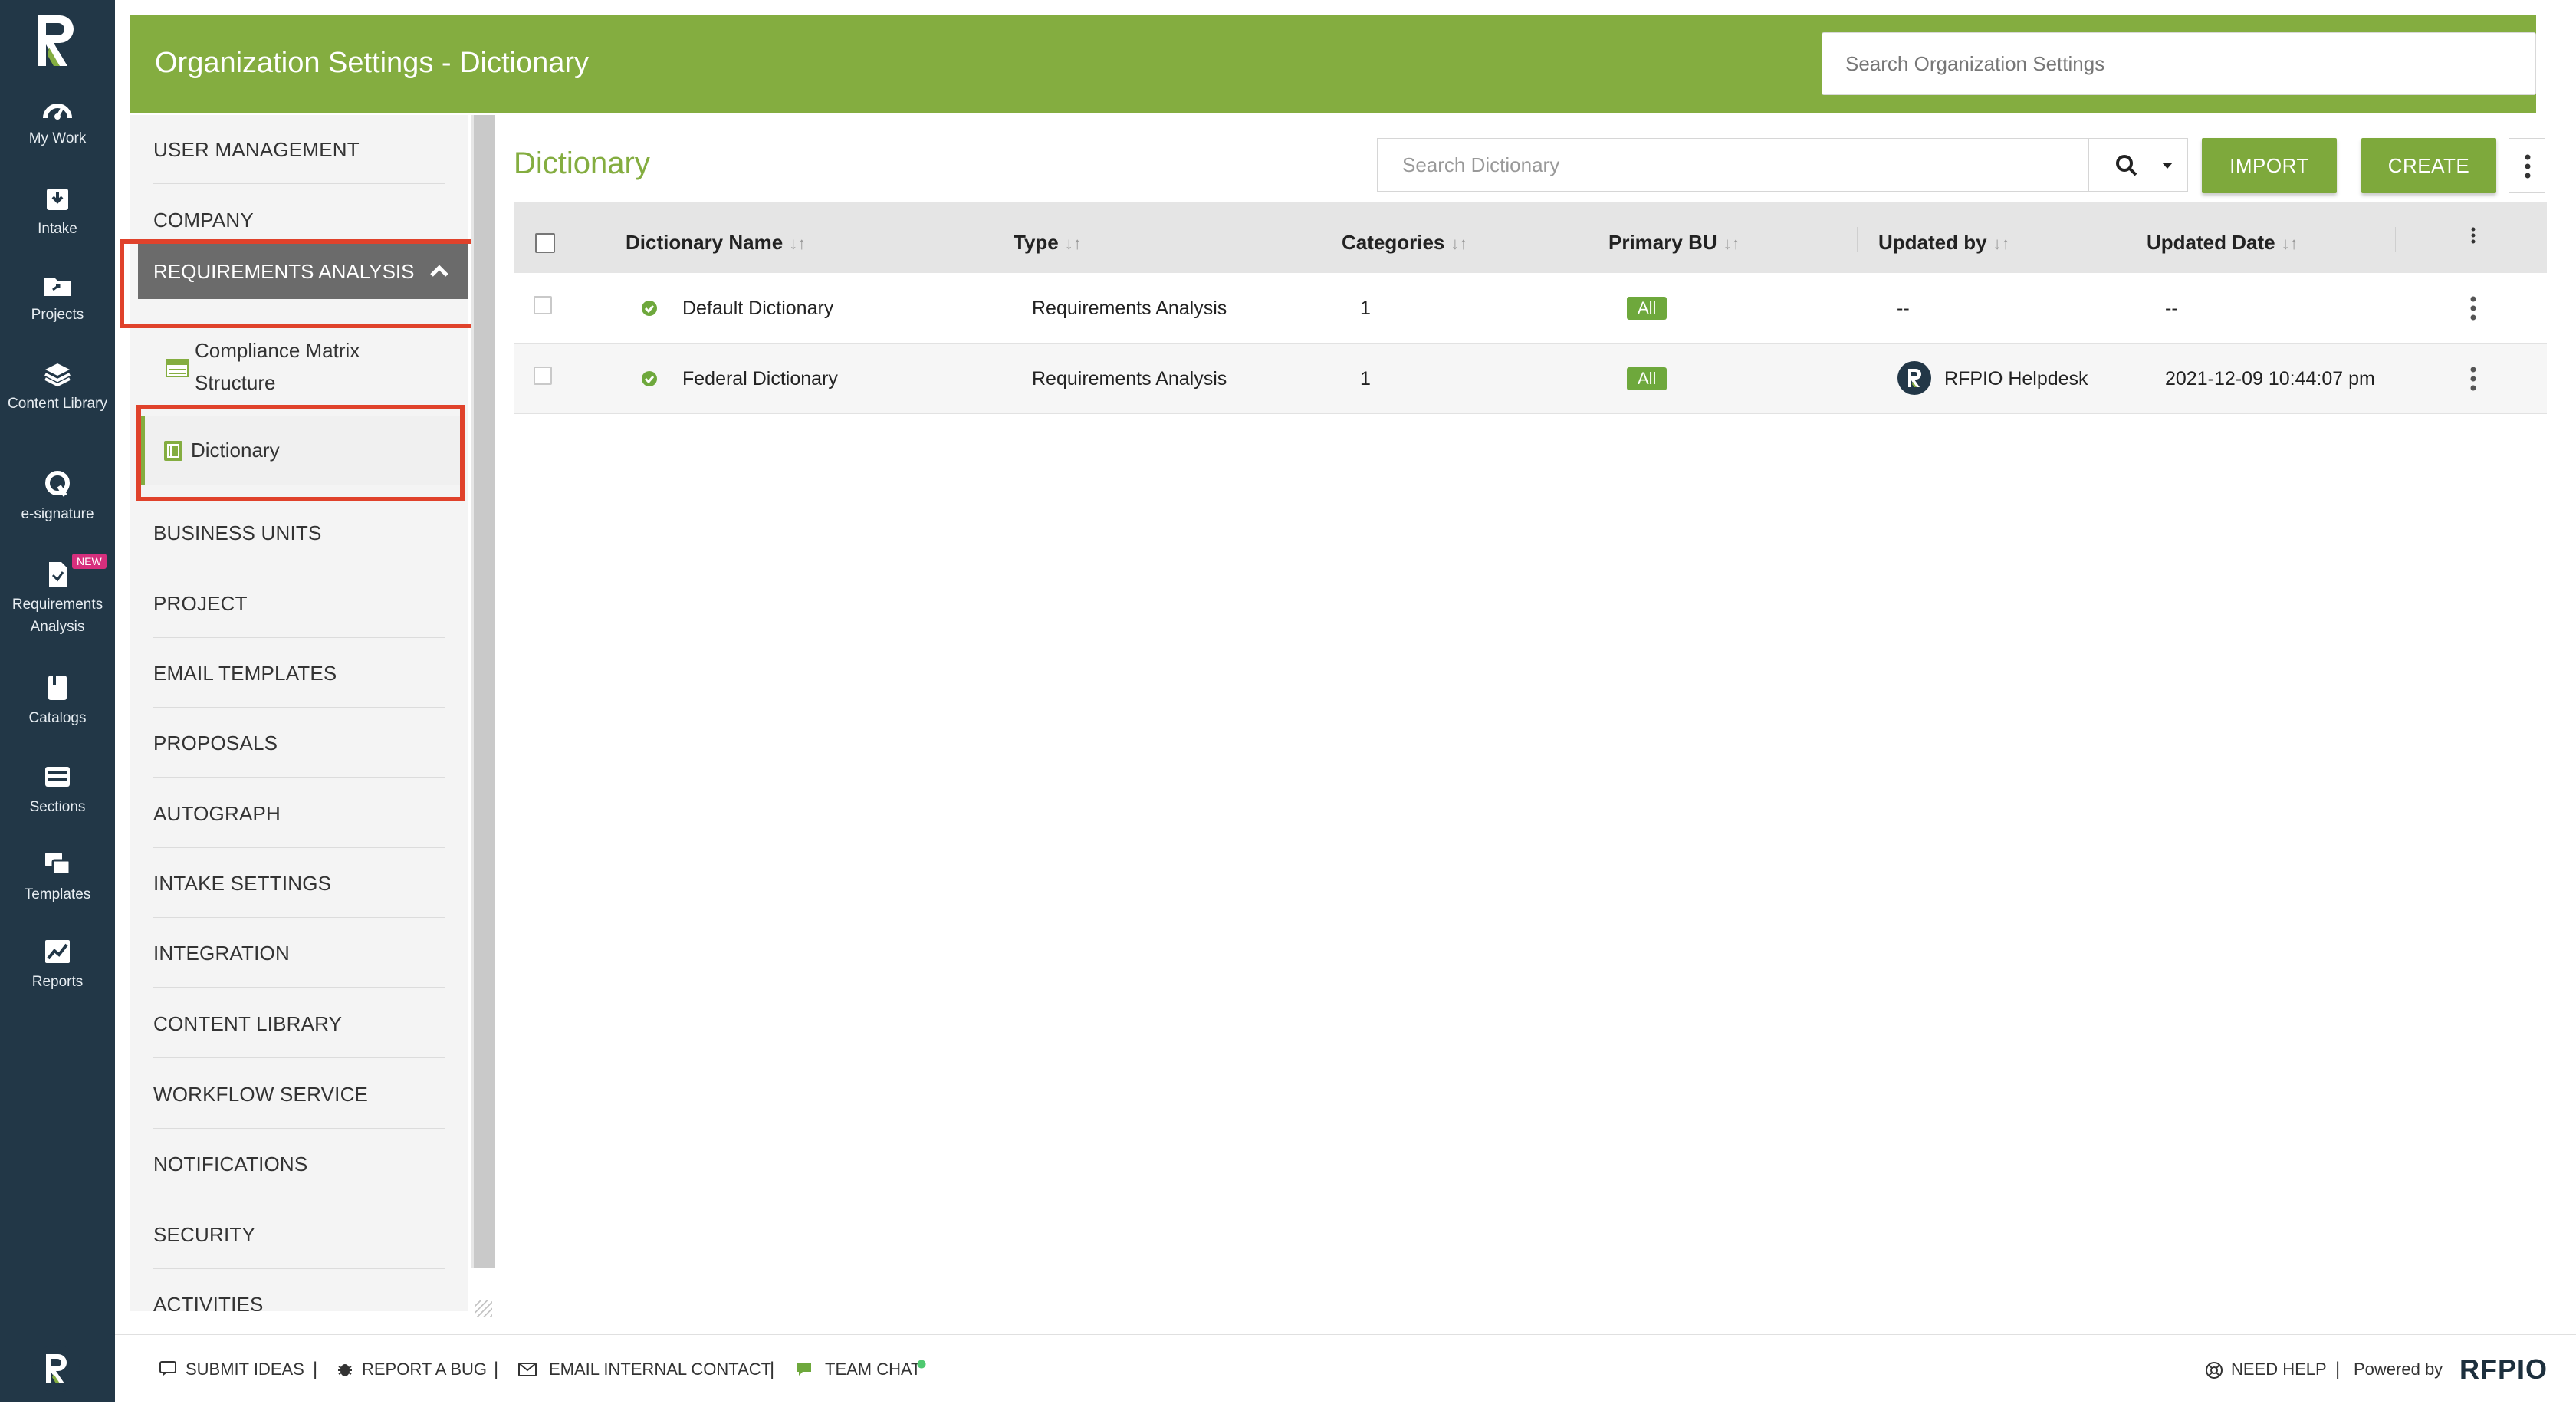 The height and width of the screenshot is (1404, 2576). Describe the element at coordinates (1366, 379) in the screenshot. I see `cell-categories: 1` at that location.